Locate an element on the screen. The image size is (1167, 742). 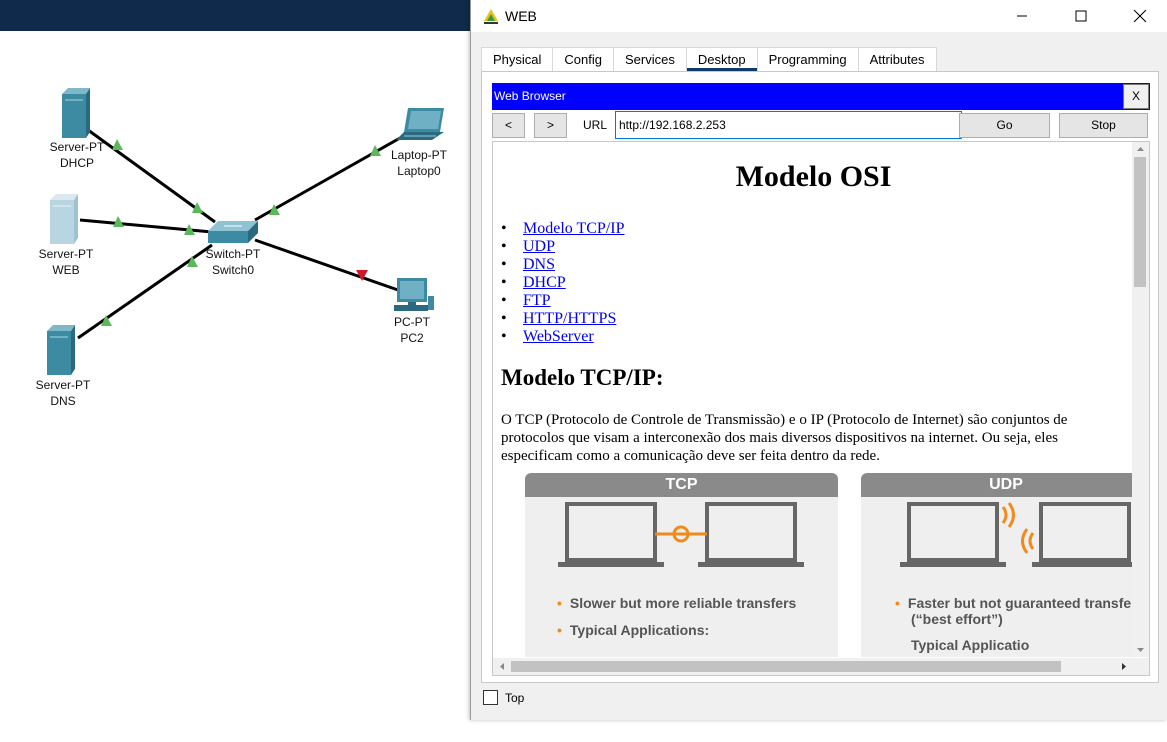
top-checkbox-label: Top is located at coordinates (515, 698).